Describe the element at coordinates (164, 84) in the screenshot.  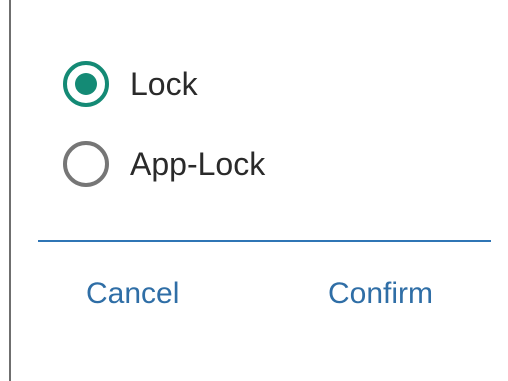
I see `option-label-lock: Lock` at that location.